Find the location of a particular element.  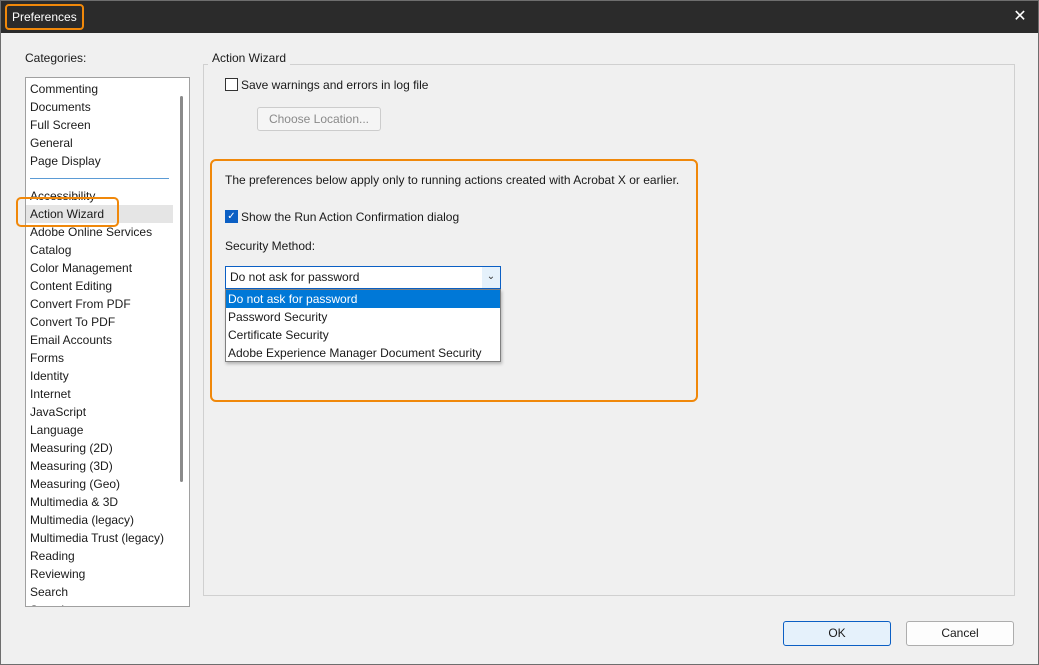

show-confirmation-checkbox: ✓ is located at coordinates (231, 216).